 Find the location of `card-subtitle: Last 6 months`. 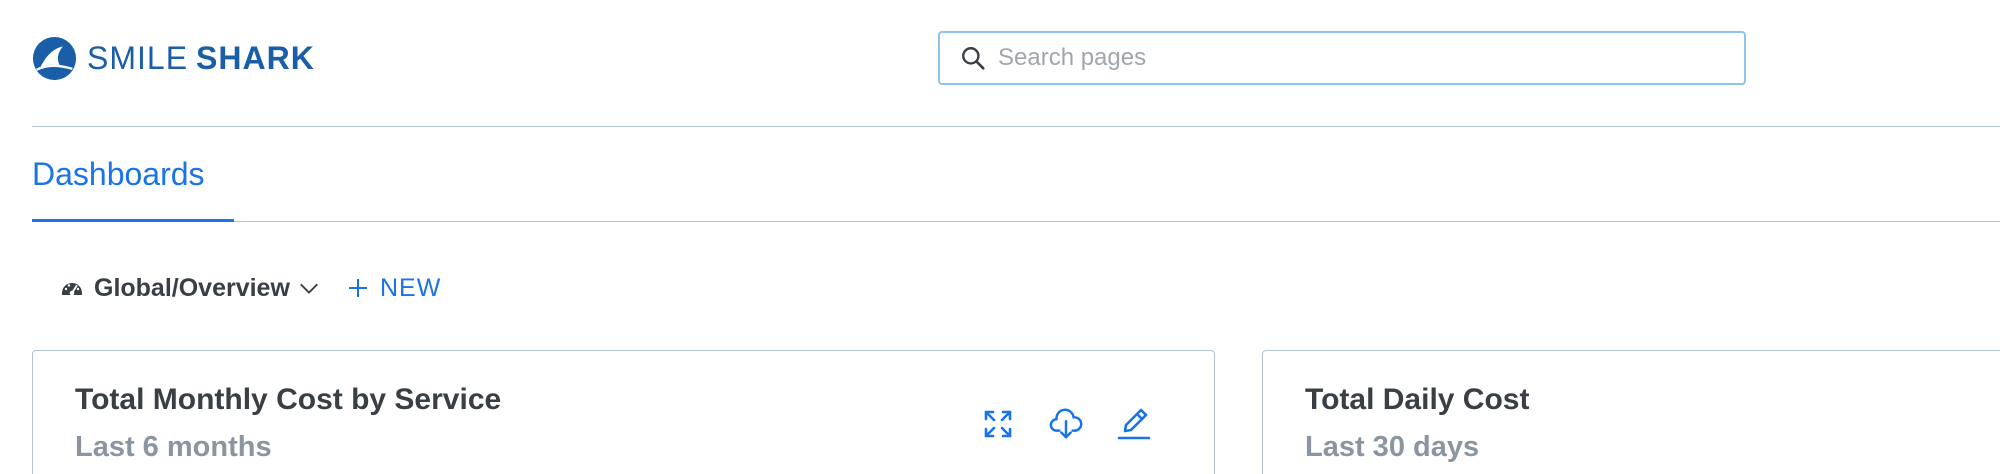

card-subtitle: Last 6 months is located at coordinates (173, 447).